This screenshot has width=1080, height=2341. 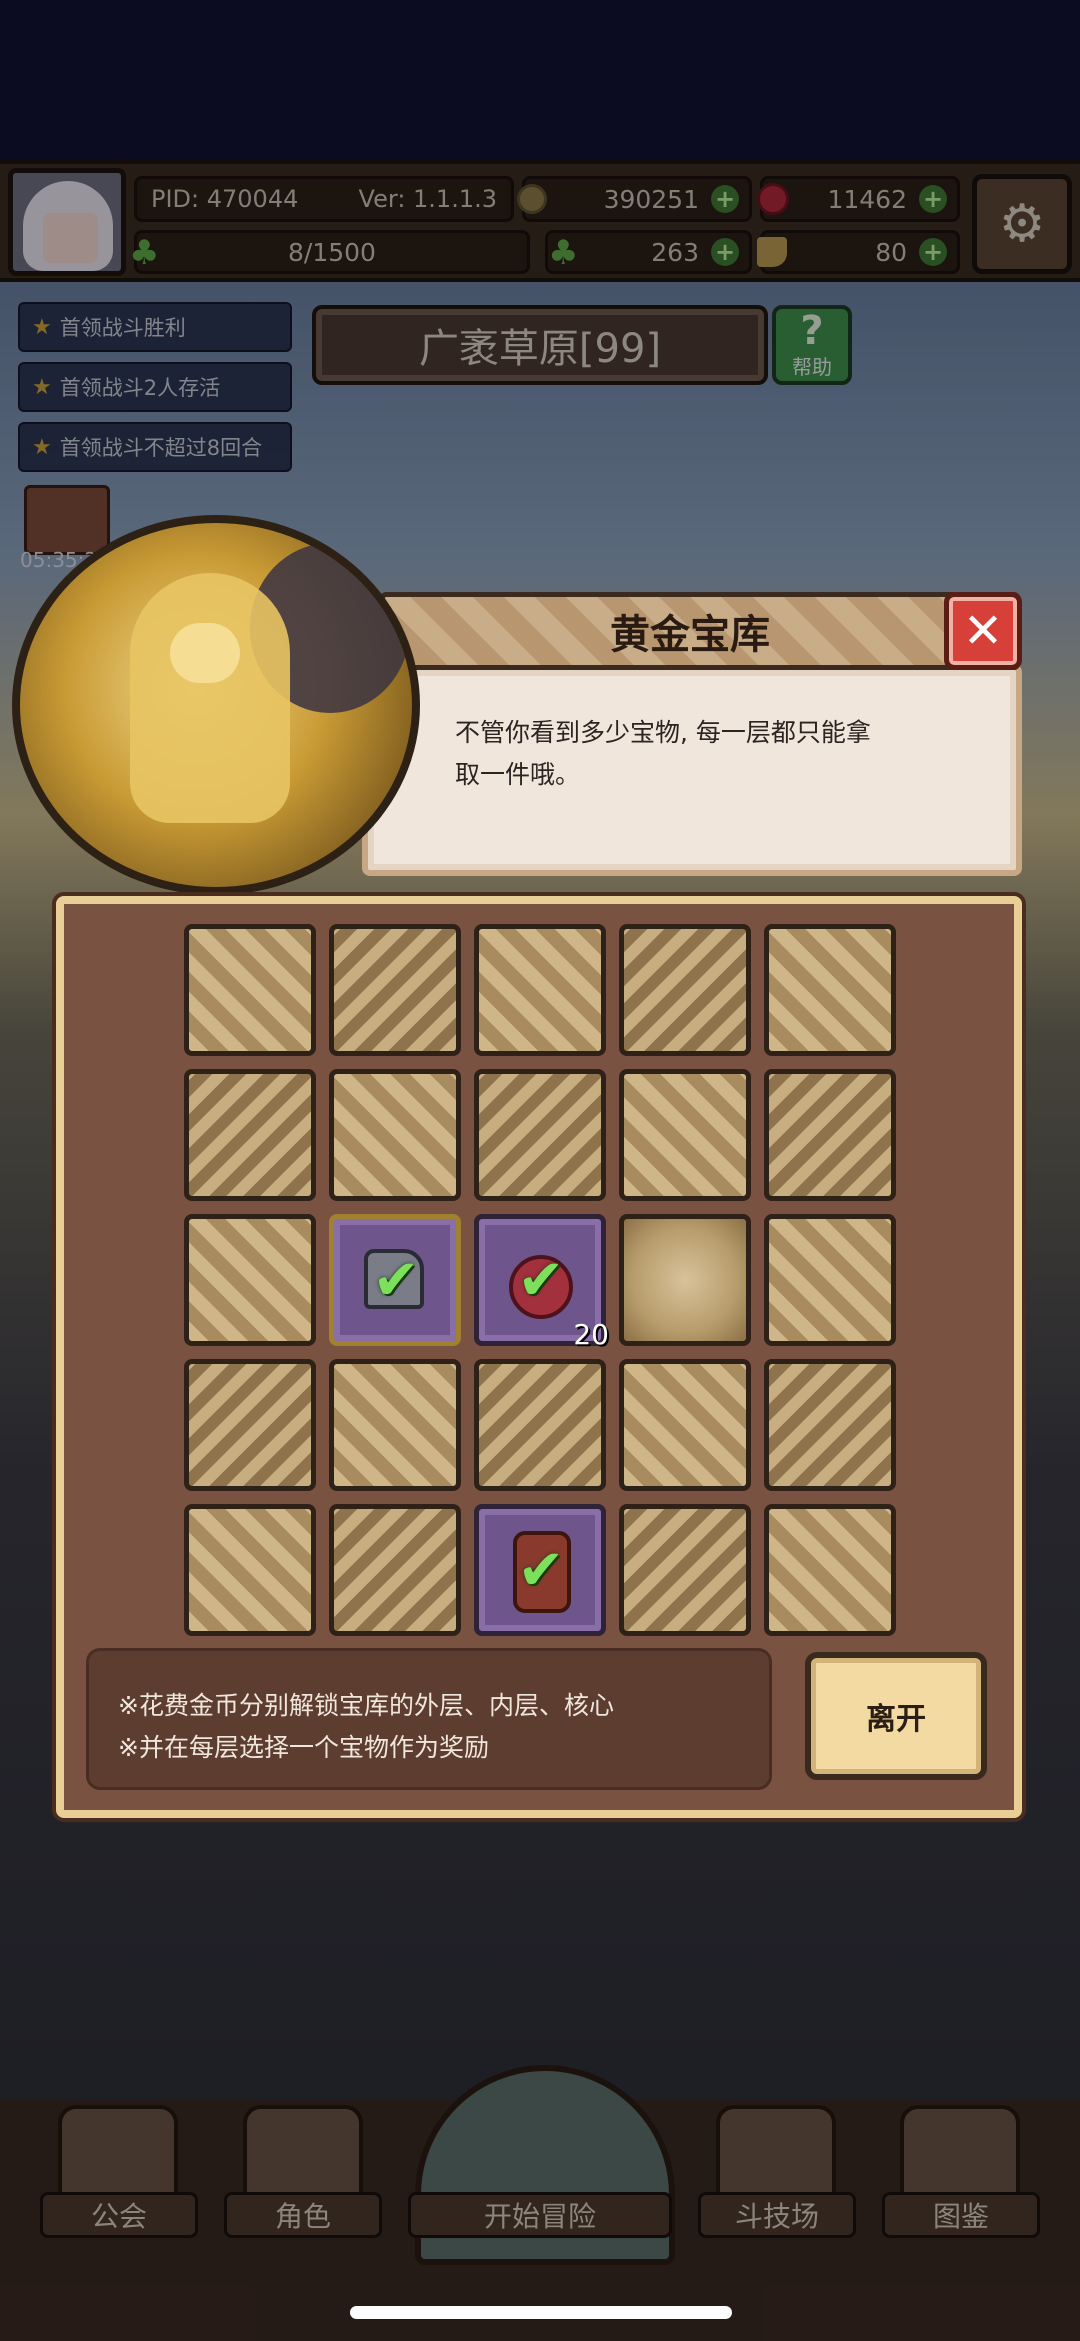 I want to click on leave-label: 离开, so click(x=896, y=1719).